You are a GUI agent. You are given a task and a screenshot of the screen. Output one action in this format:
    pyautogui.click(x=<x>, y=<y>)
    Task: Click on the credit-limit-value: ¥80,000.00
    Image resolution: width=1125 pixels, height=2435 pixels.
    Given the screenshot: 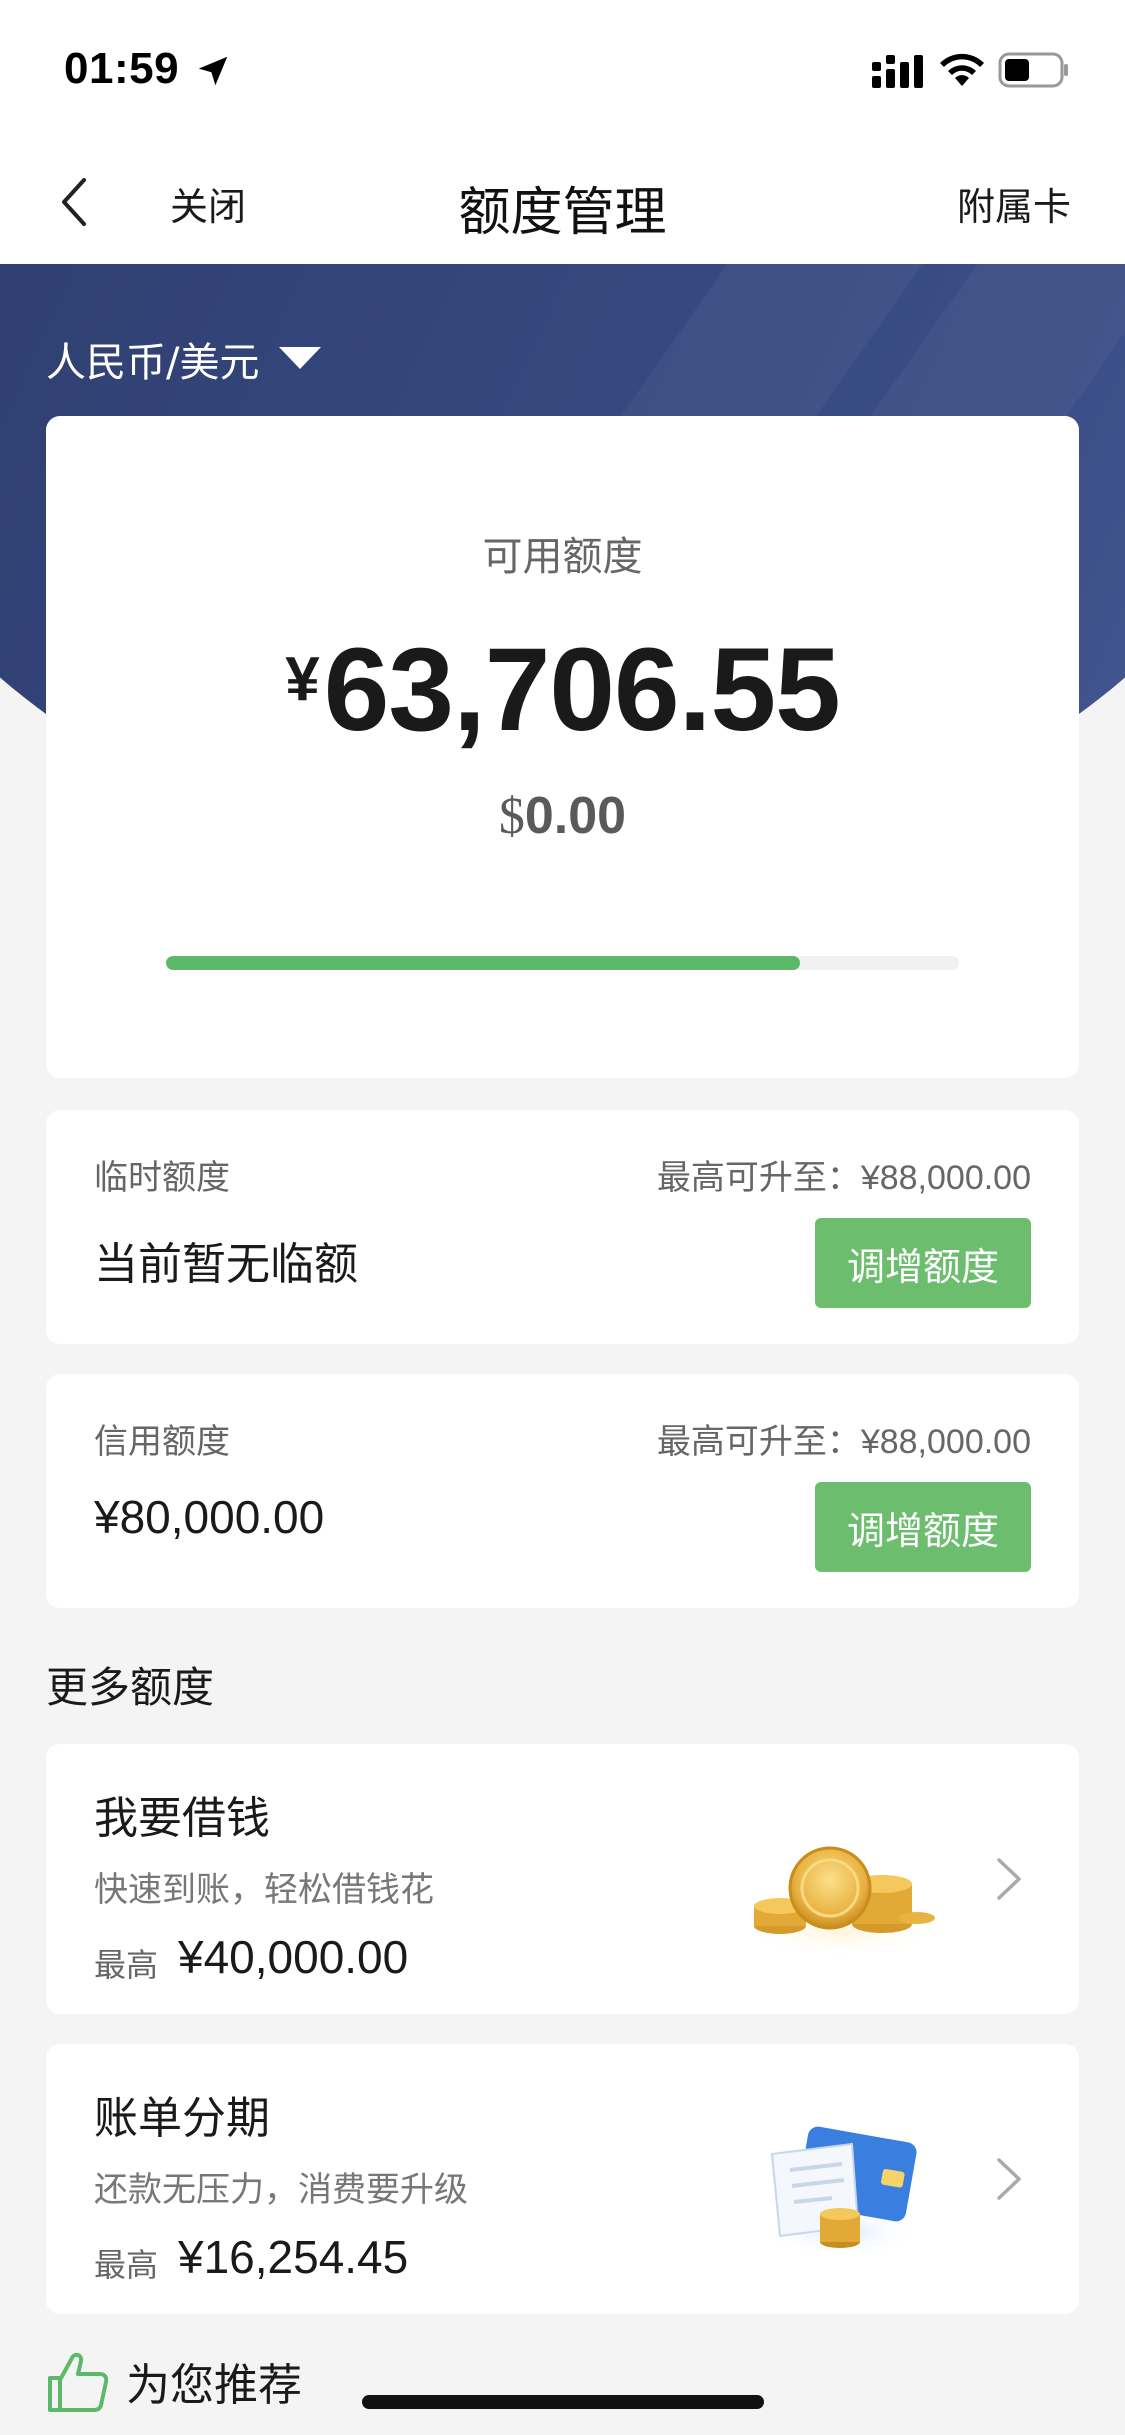 What is the action you would take?
    pyautogui.click(x=209, y=1517)
    